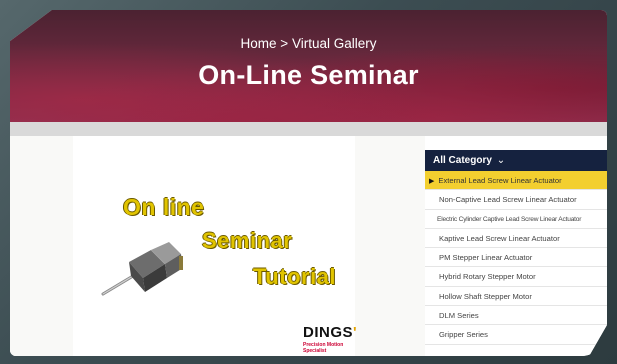 The width and height of the screenshot is (617, 364). What do you see at coordinates (500, 180) in the screenshot?
I see `category-item-label: External Lead Screw Linear Actuator` at bounding box center [500, 180].